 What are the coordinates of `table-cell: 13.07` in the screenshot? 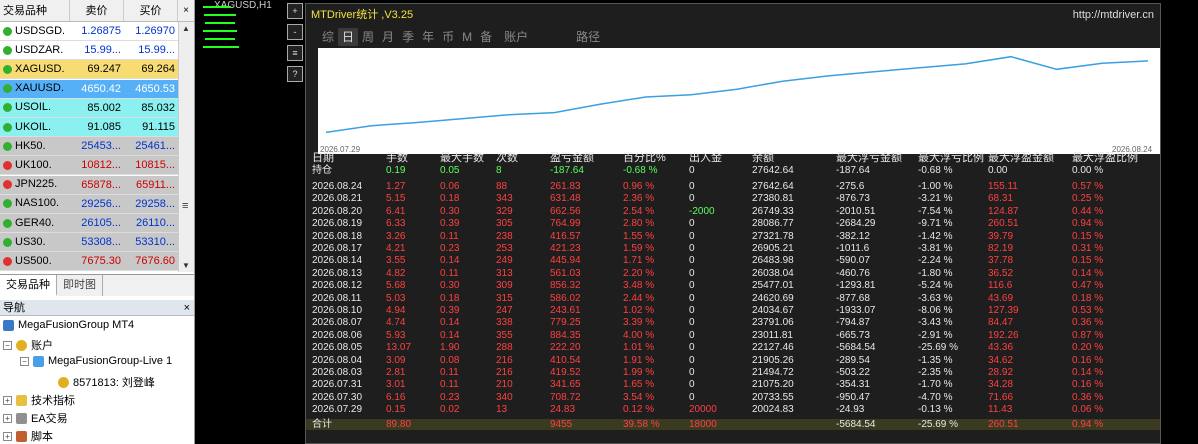 It's located at (399, 348).